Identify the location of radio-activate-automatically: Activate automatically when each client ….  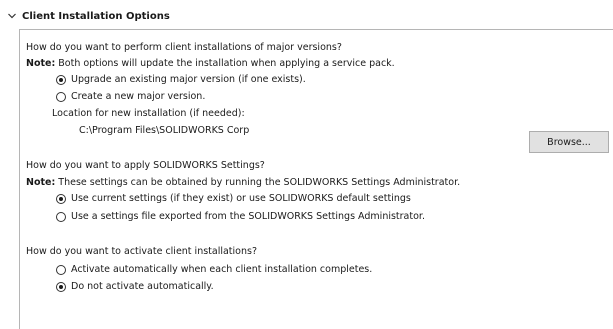
(214, 269).